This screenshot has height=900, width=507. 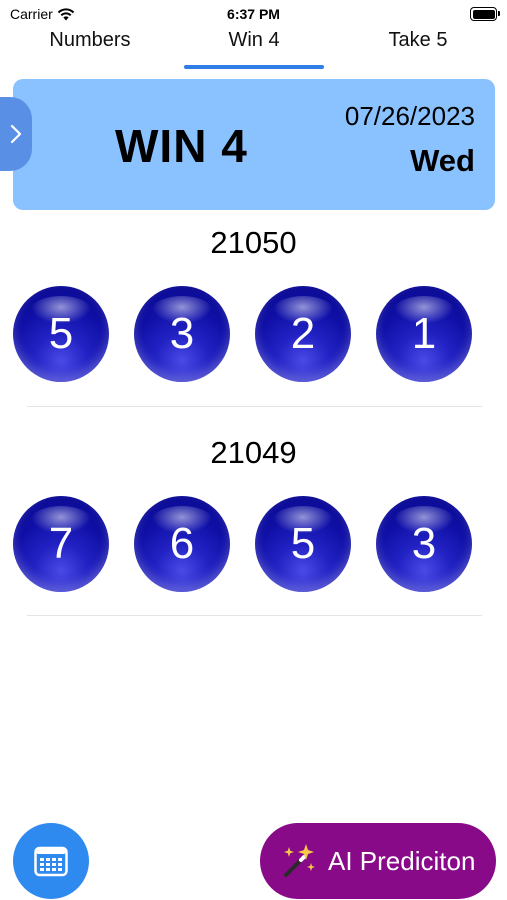 I want to click on tab-indicator, so click(x=254, y=67).